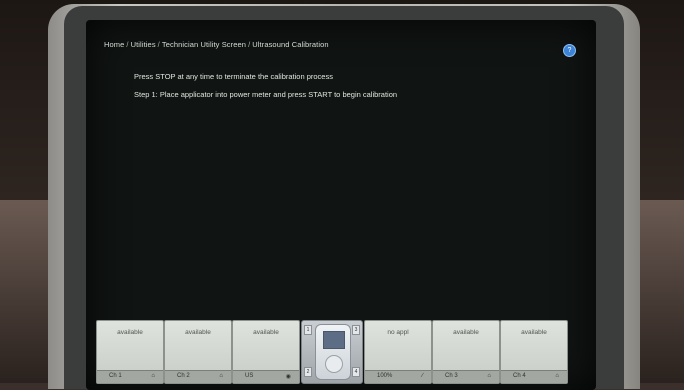 The width and height of the screenshot is (684, 390). Describe the element at coordinates (334, 364) in the screenshot. I see `applicator-wheel` at that location.